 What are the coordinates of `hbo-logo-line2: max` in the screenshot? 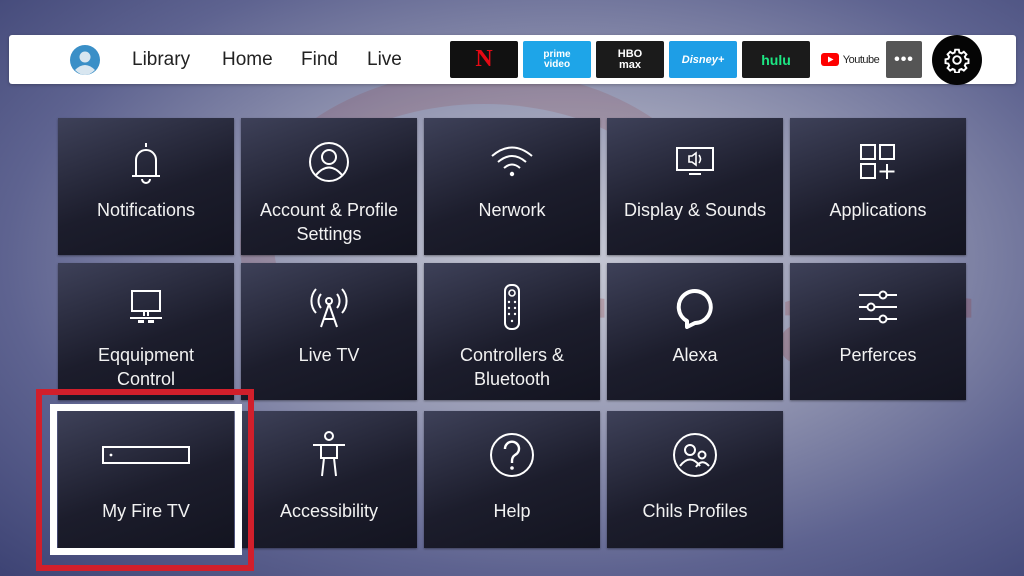 It's located at (630, 64).